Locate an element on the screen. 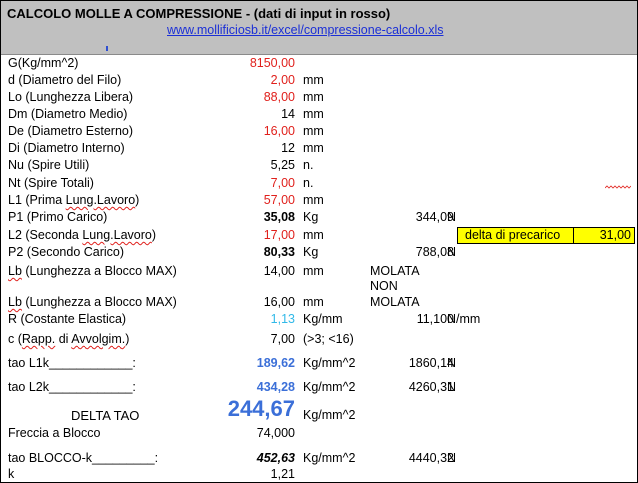  lb-max-non-molata-label: Lb (Lunghezza a Blocco MAX) is located at coordinates (92, 302).